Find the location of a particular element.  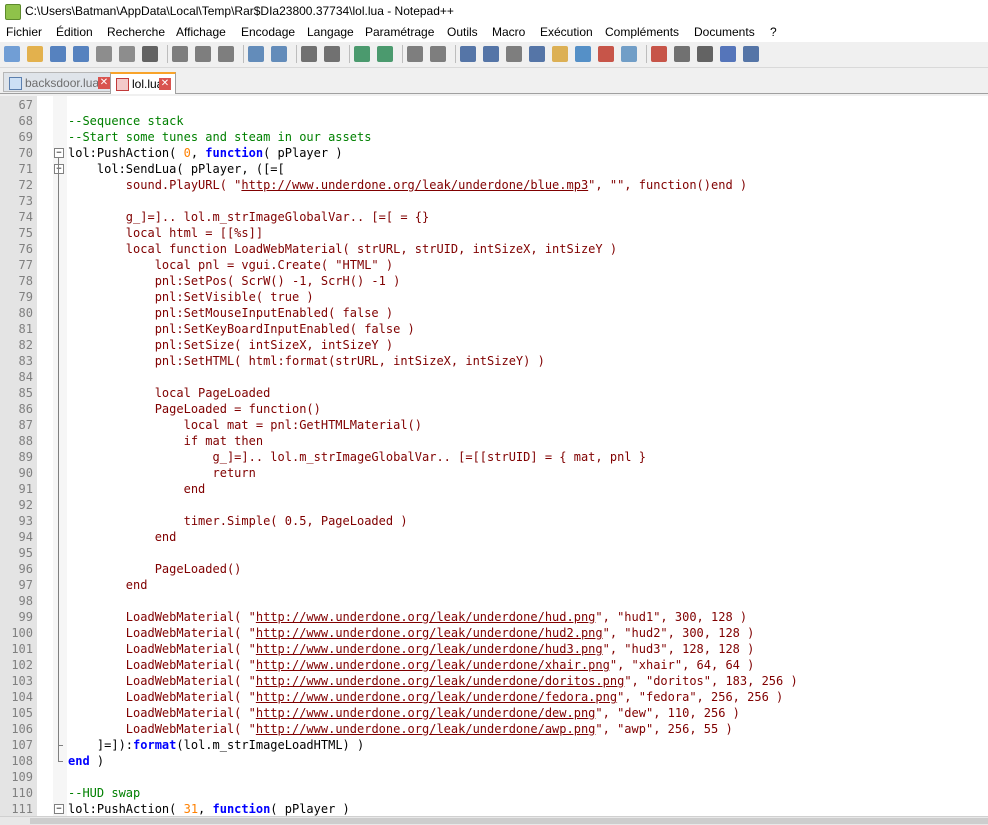

menu-parametrage: Paramétrage is located at coordinates (399, 32).